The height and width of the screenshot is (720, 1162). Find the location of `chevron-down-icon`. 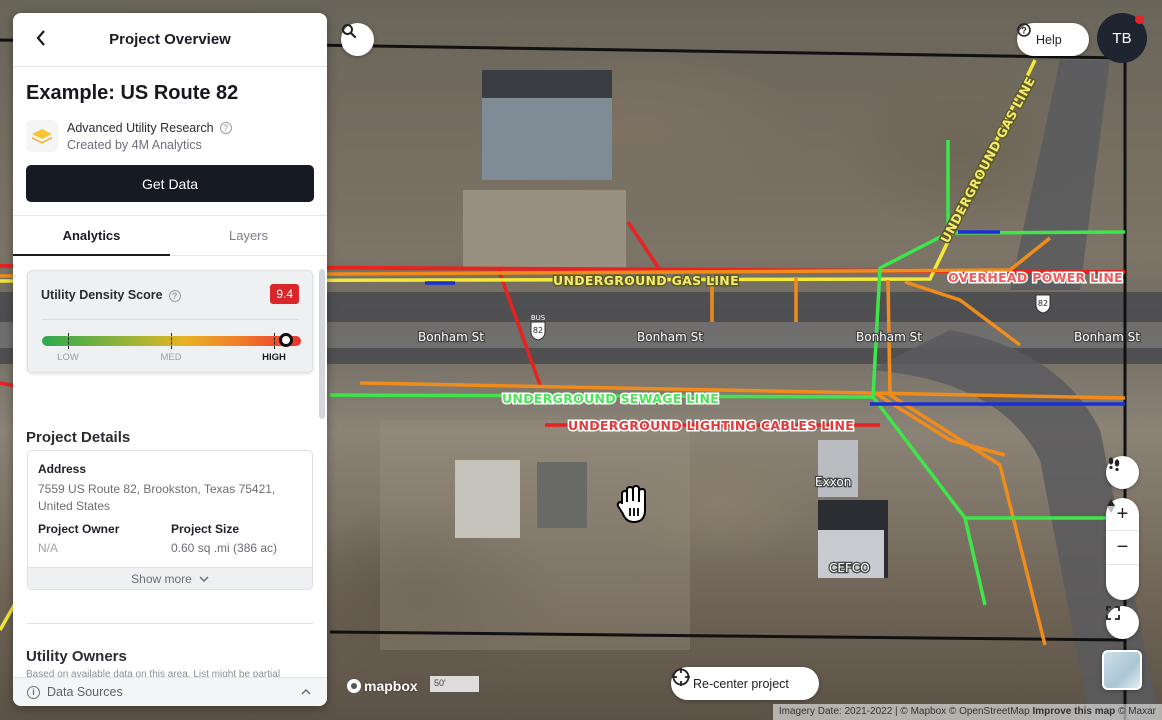

chevron-down-icon is located at coordinates (204, 578).